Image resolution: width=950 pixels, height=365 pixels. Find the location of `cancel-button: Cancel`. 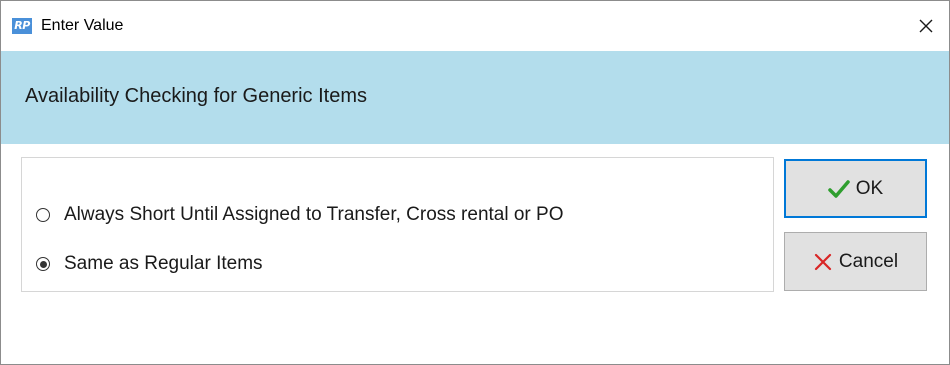

cancel-button: Cancel is located at coordinates (855, 261).